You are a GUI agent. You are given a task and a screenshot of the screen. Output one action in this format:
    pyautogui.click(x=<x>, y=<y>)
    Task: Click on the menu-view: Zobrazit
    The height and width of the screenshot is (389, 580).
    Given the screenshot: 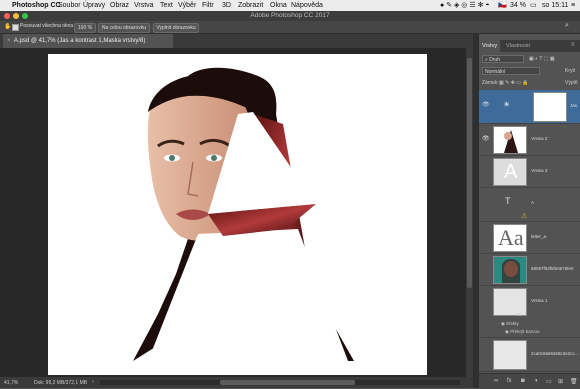 What is the action you would take?
    pyautogui.click(x=250, y=5)
    